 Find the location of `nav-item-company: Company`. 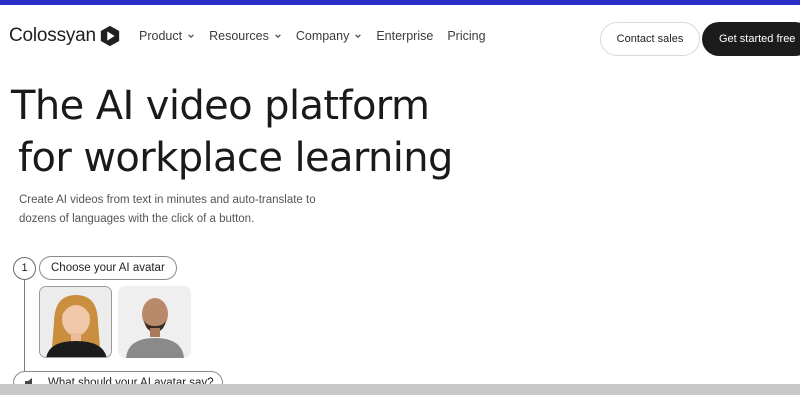

nav-item-company: Company is located at coordinates (329, 36).